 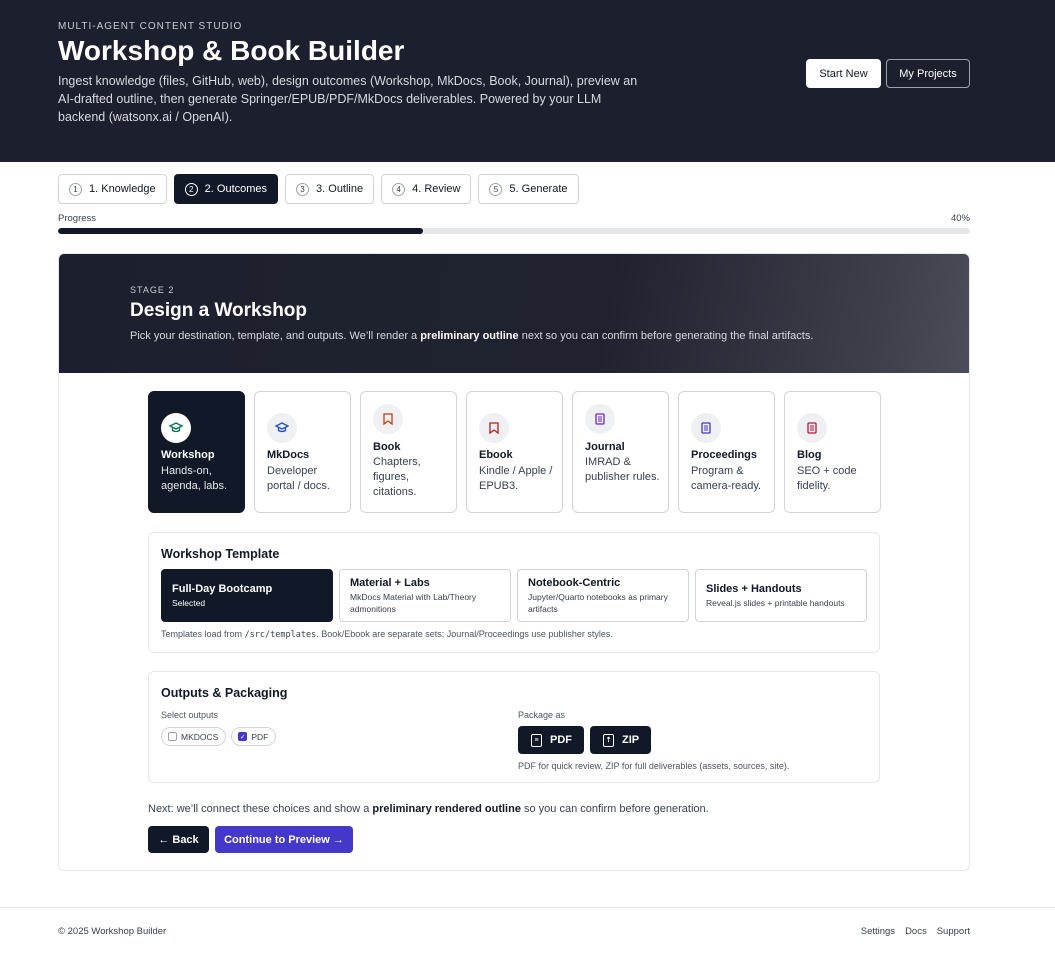 I want to click on step-label: 5. Generate, so click(x=538, y=189).